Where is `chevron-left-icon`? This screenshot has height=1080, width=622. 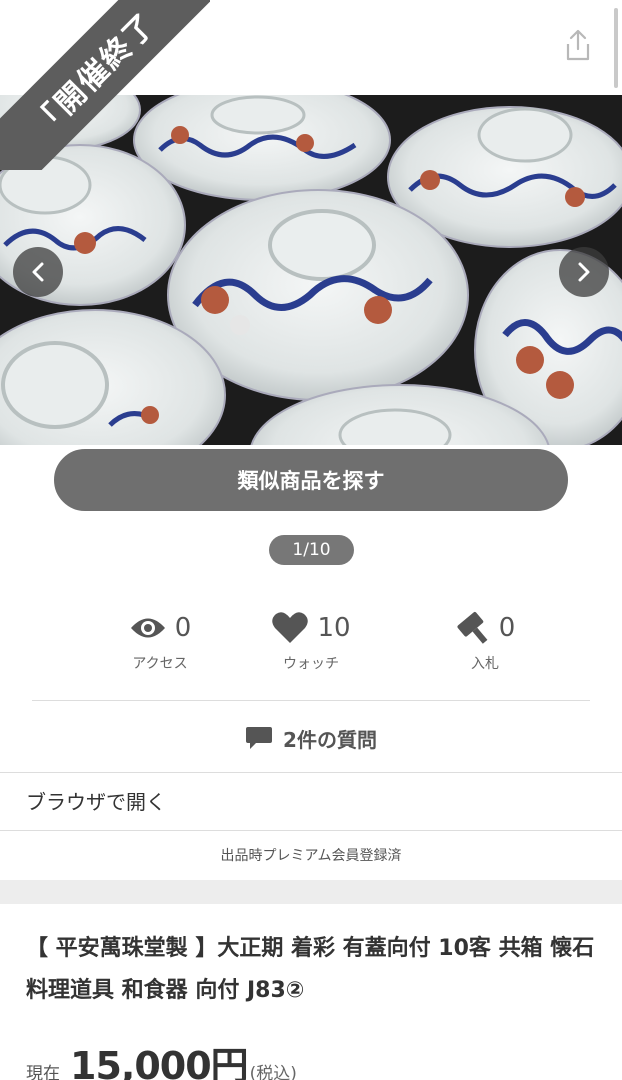 chevron-left-icon is located at coordinates (38, 272).